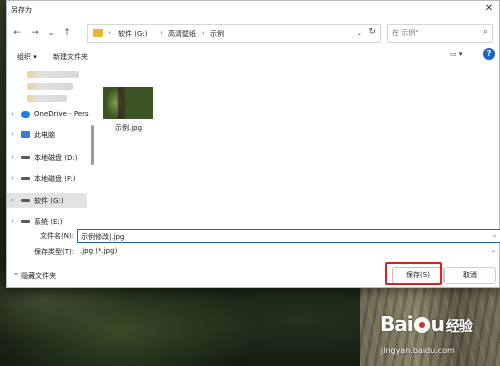 The height and width of the screenshot is (366, 500). Describe the element at coordinates (234, 33) in the screenshot. I see `address-bar: › 软件 (G:) › 高清壁纸 › 示例 ⌄ ↻` at that location.